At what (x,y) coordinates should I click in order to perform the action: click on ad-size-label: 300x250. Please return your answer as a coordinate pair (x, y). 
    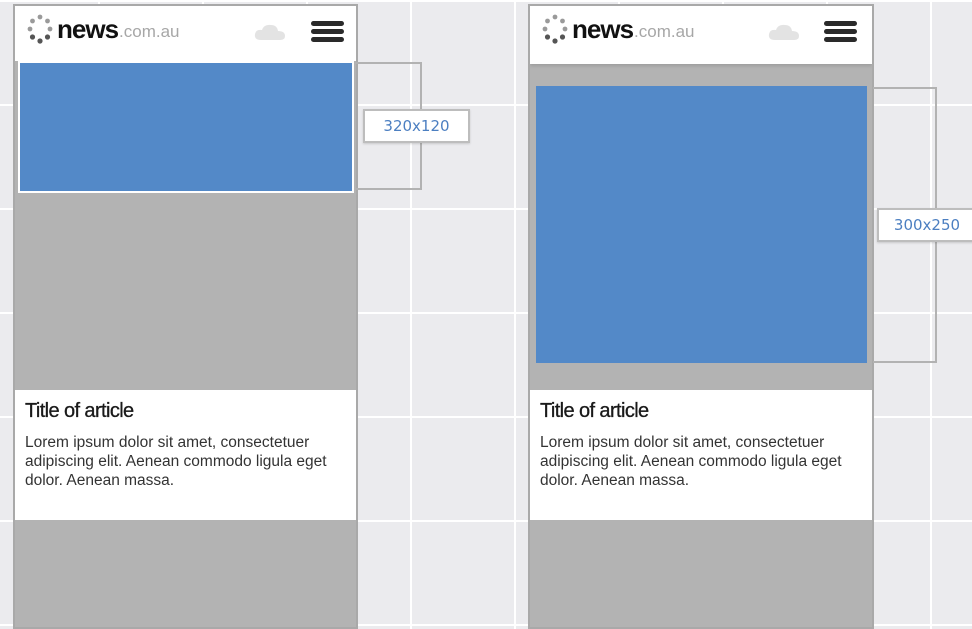
    Looking at the image, I should click on (924, 225).